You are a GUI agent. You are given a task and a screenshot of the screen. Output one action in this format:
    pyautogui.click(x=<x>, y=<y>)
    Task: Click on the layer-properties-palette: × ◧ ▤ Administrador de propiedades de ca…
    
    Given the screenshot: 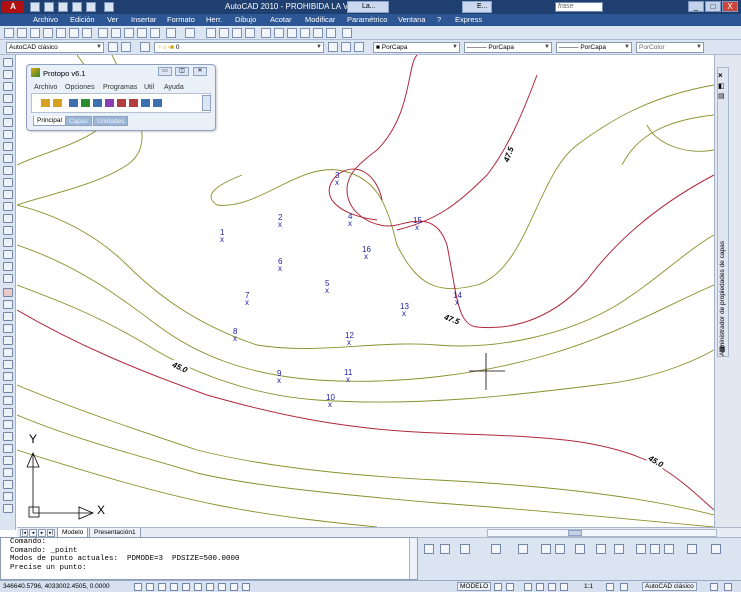 What is the action you would take?
    pyautogui.click(x=727, y=291)
    